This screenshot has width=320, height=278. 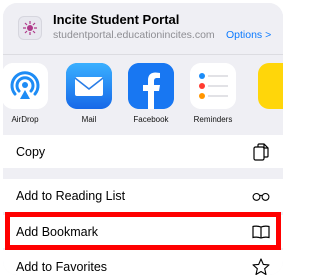 I want to click on app-reminders: Reminders, so click(x=213, y=93).